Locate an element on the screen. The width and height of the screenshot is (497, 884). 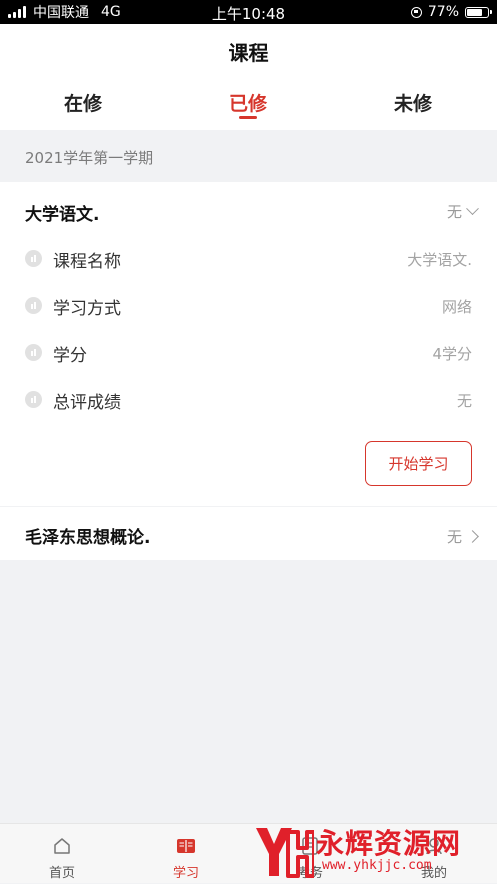
bottom-tab-bar: 首页 学习 考务 我的 is located at coordinates (248, 853).